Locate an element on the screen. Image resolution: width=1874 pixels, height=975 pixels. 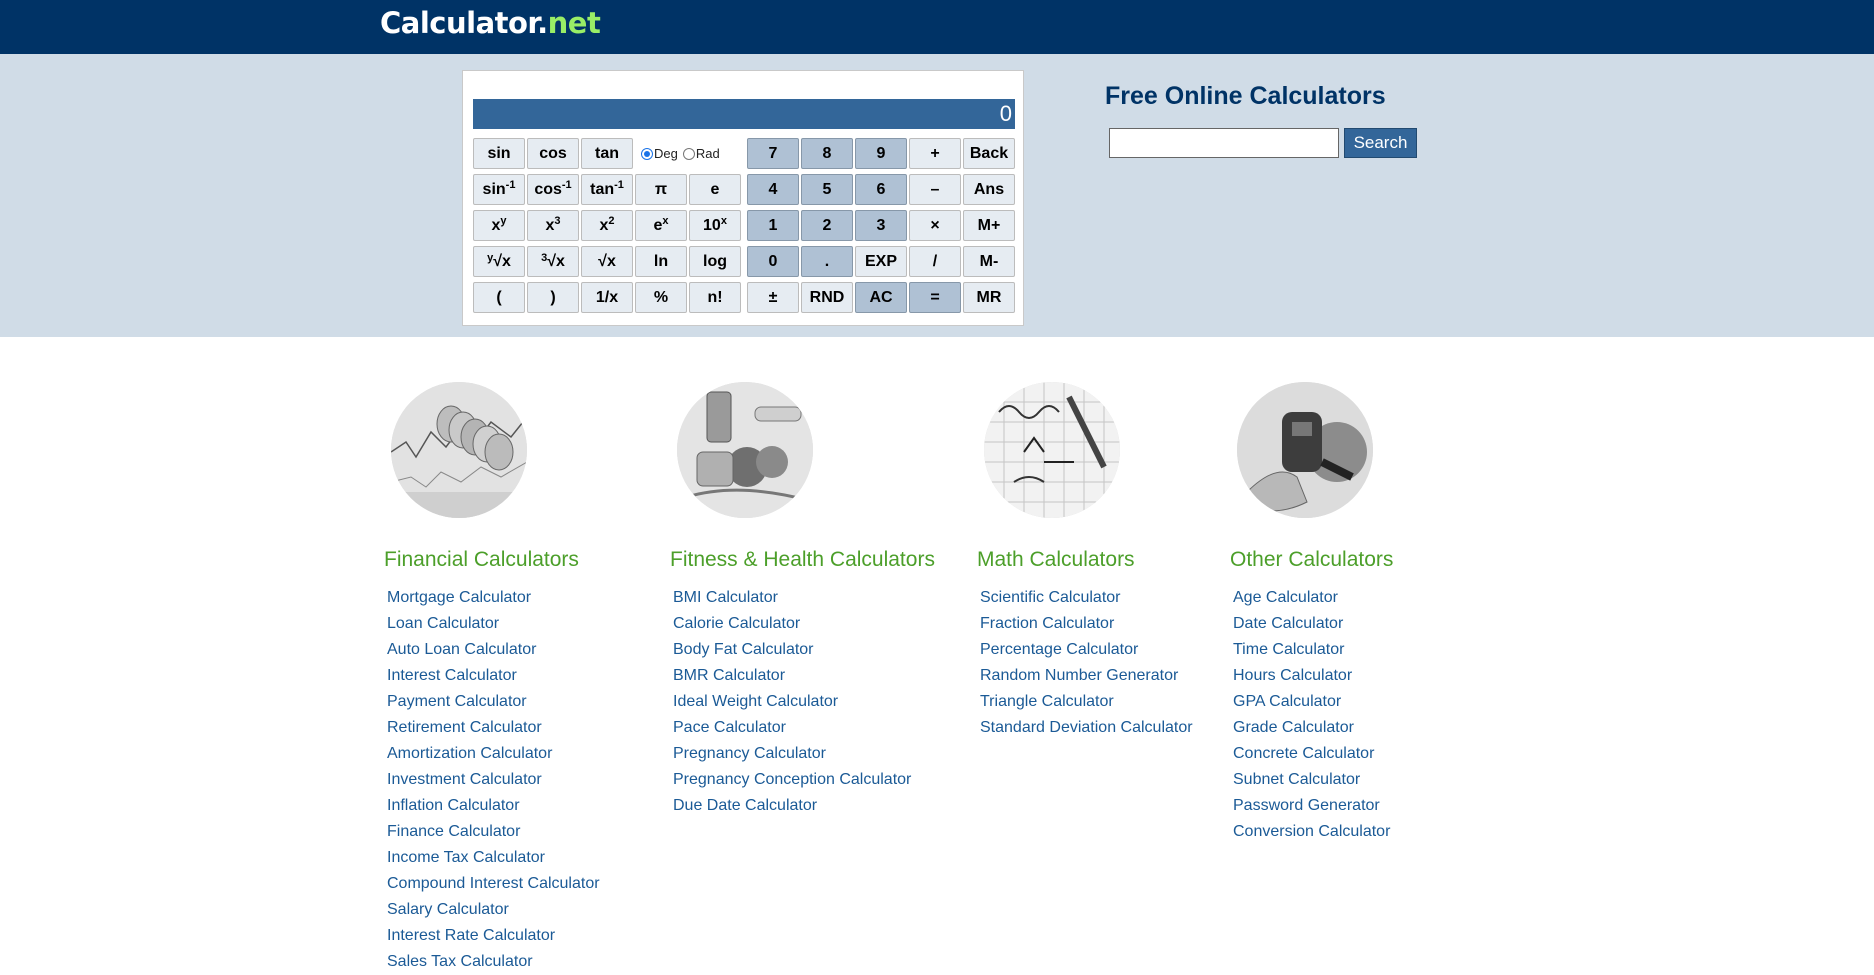
list-item: Hours Calculator is located at coordinates (1311, 676).